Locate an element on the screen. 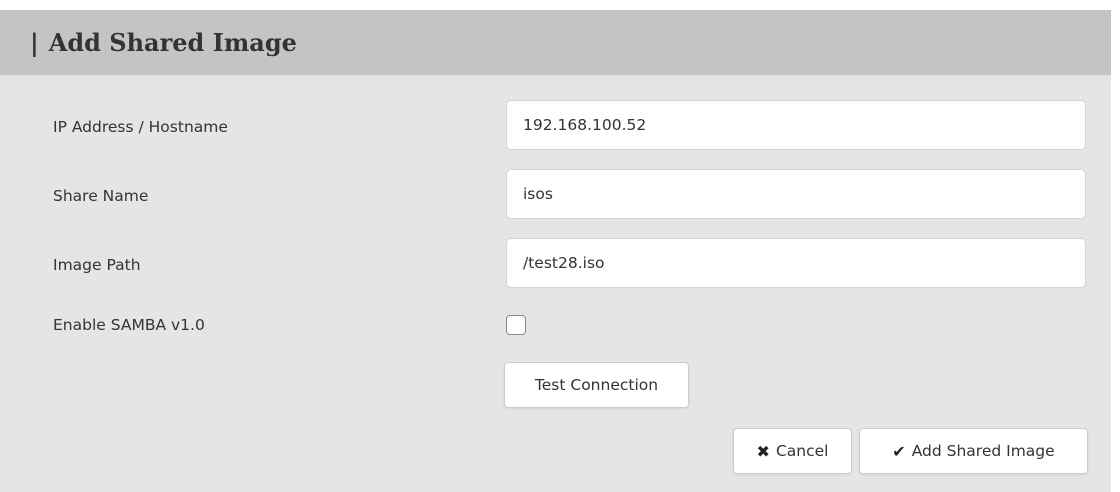  test-connection-button: Test Connection is located at coordinates (596, 385).